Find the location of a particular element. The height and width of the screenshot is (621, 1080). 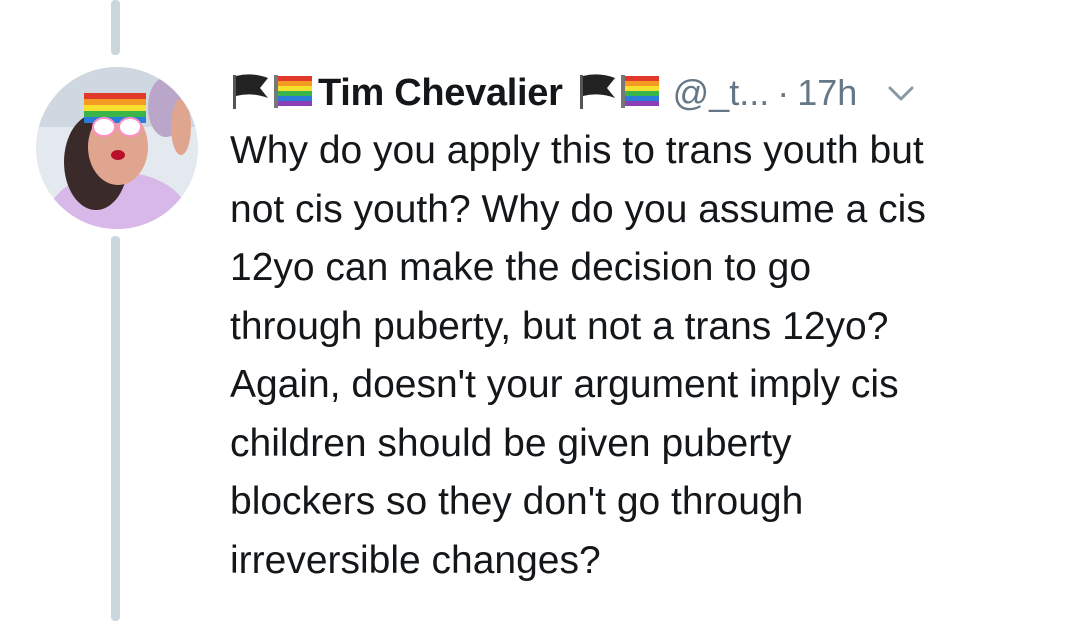

avatar is located at coordinates (117, 148).